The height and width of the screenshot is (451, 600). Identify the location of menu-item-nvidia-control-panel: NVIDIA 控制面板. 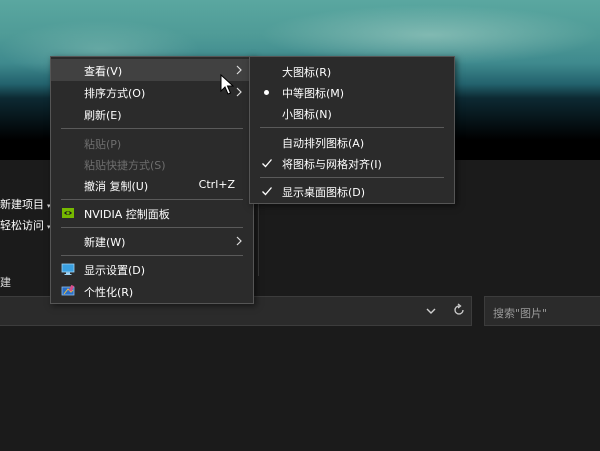
(152, 213).